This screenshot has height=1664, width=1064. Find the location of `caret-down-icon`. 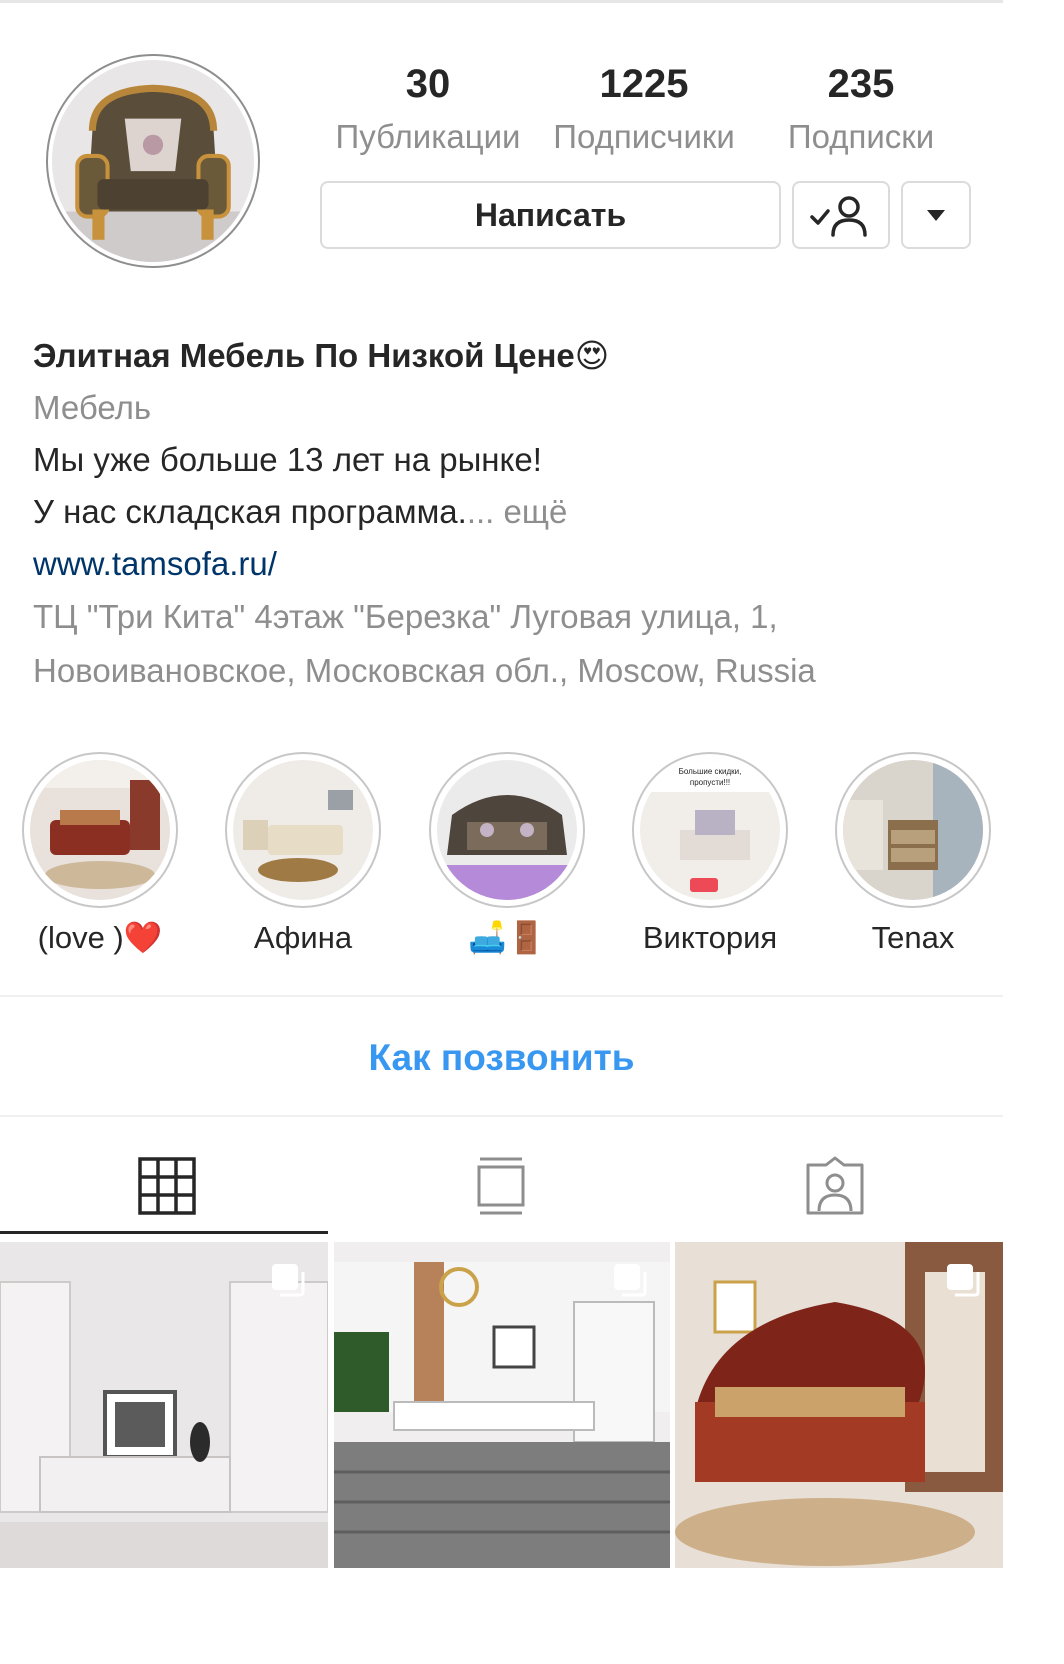

caret-down-icon is located at coordinates (936, 215).